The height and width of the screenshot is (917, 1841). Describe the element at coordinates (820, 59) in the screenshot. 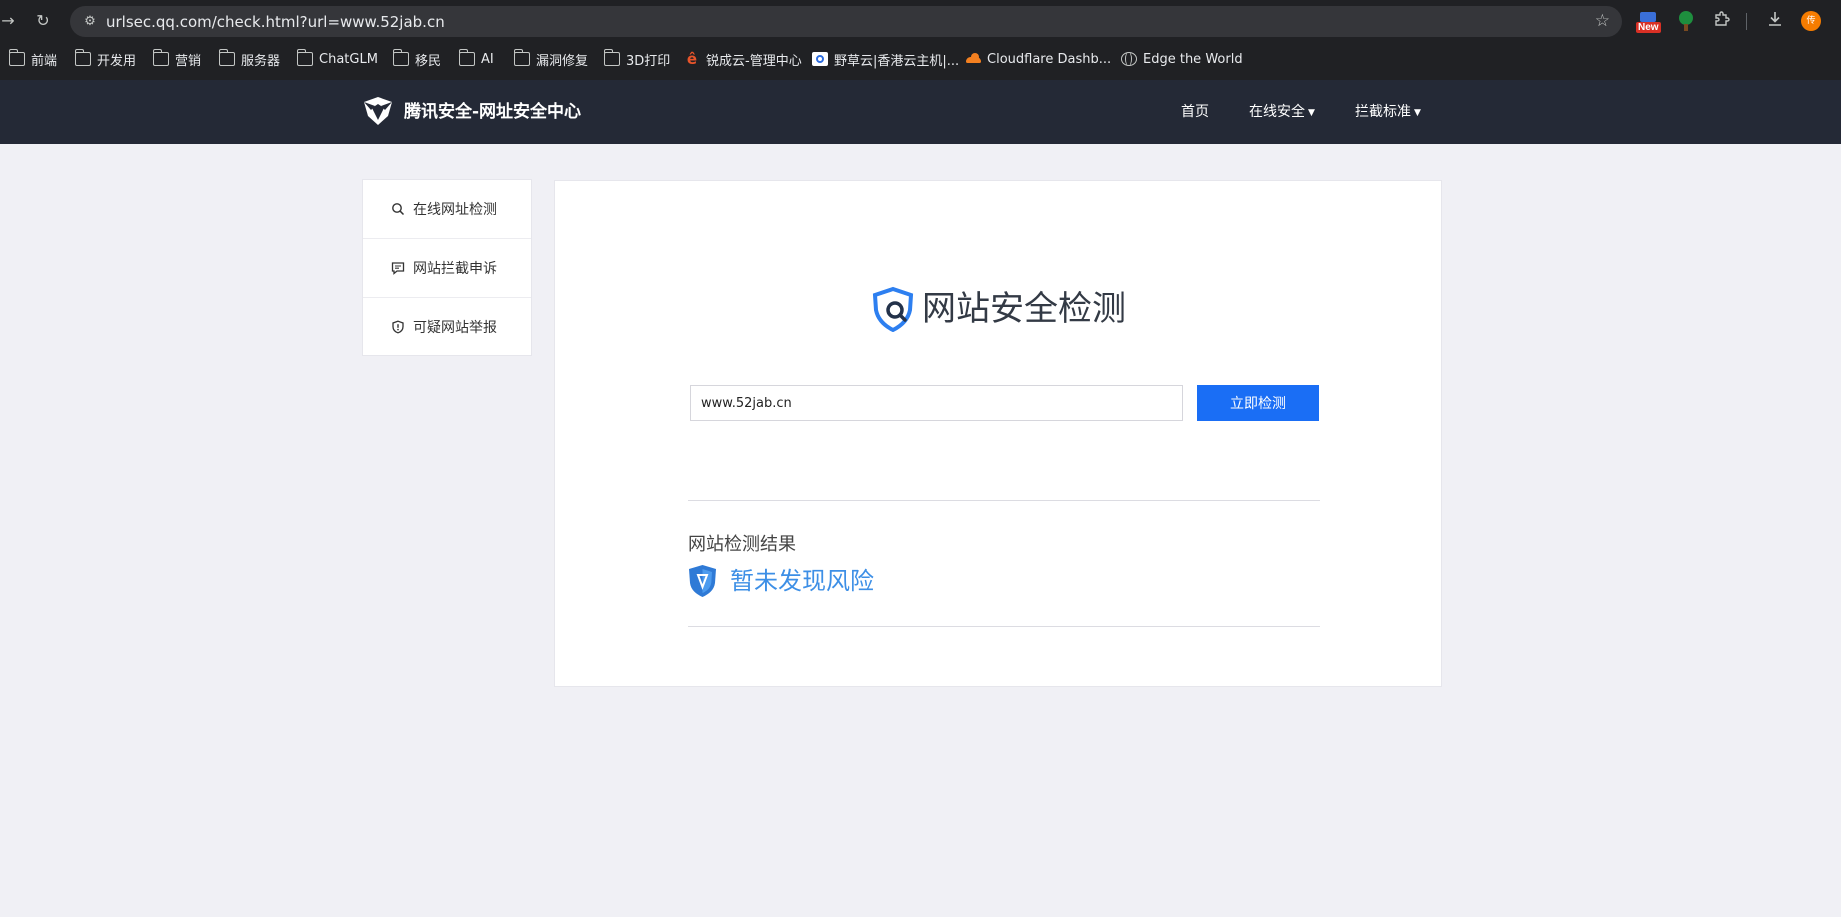

I see `eye-icon` at that location.